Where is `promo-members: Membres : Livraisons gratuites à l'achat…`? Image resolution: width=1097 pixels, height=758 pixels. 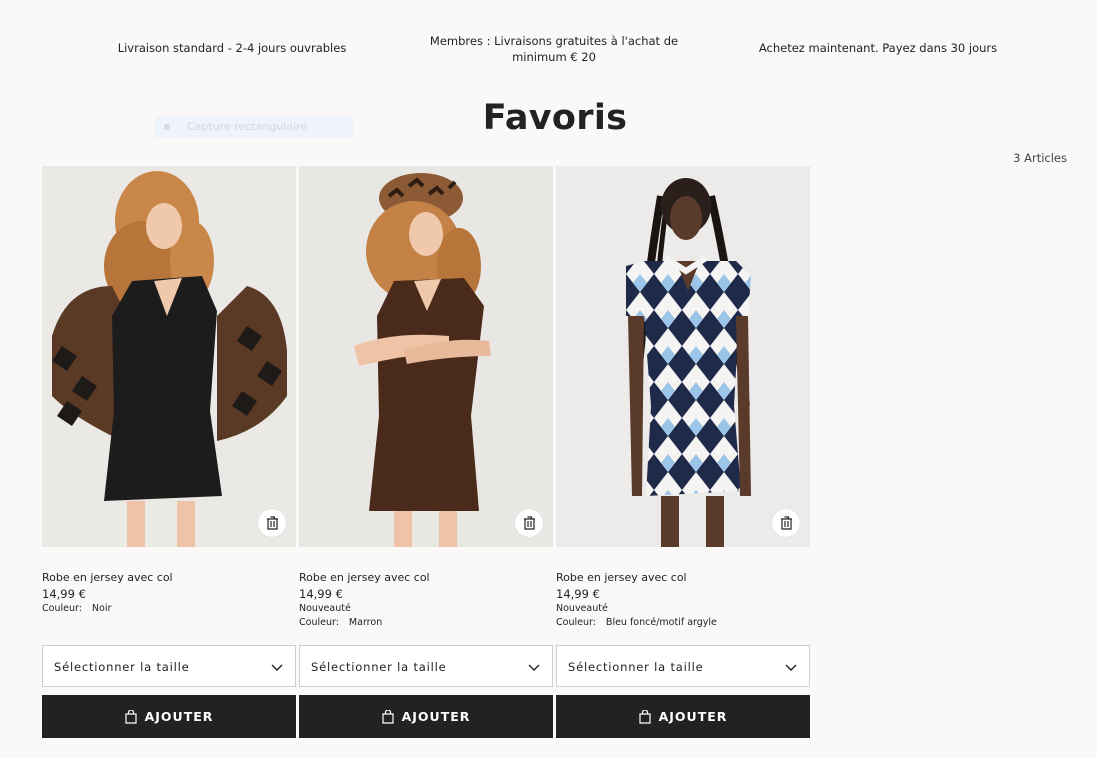 promo-members: Membres : Livraisons gratuites à l'achat… is located at coordinates (554, 49).